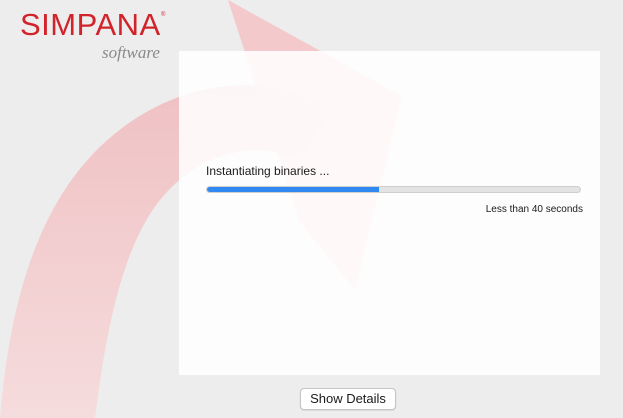 This screenshot has height=418, width=623. I want to click on registered-mark: ®, so click(163, 15).